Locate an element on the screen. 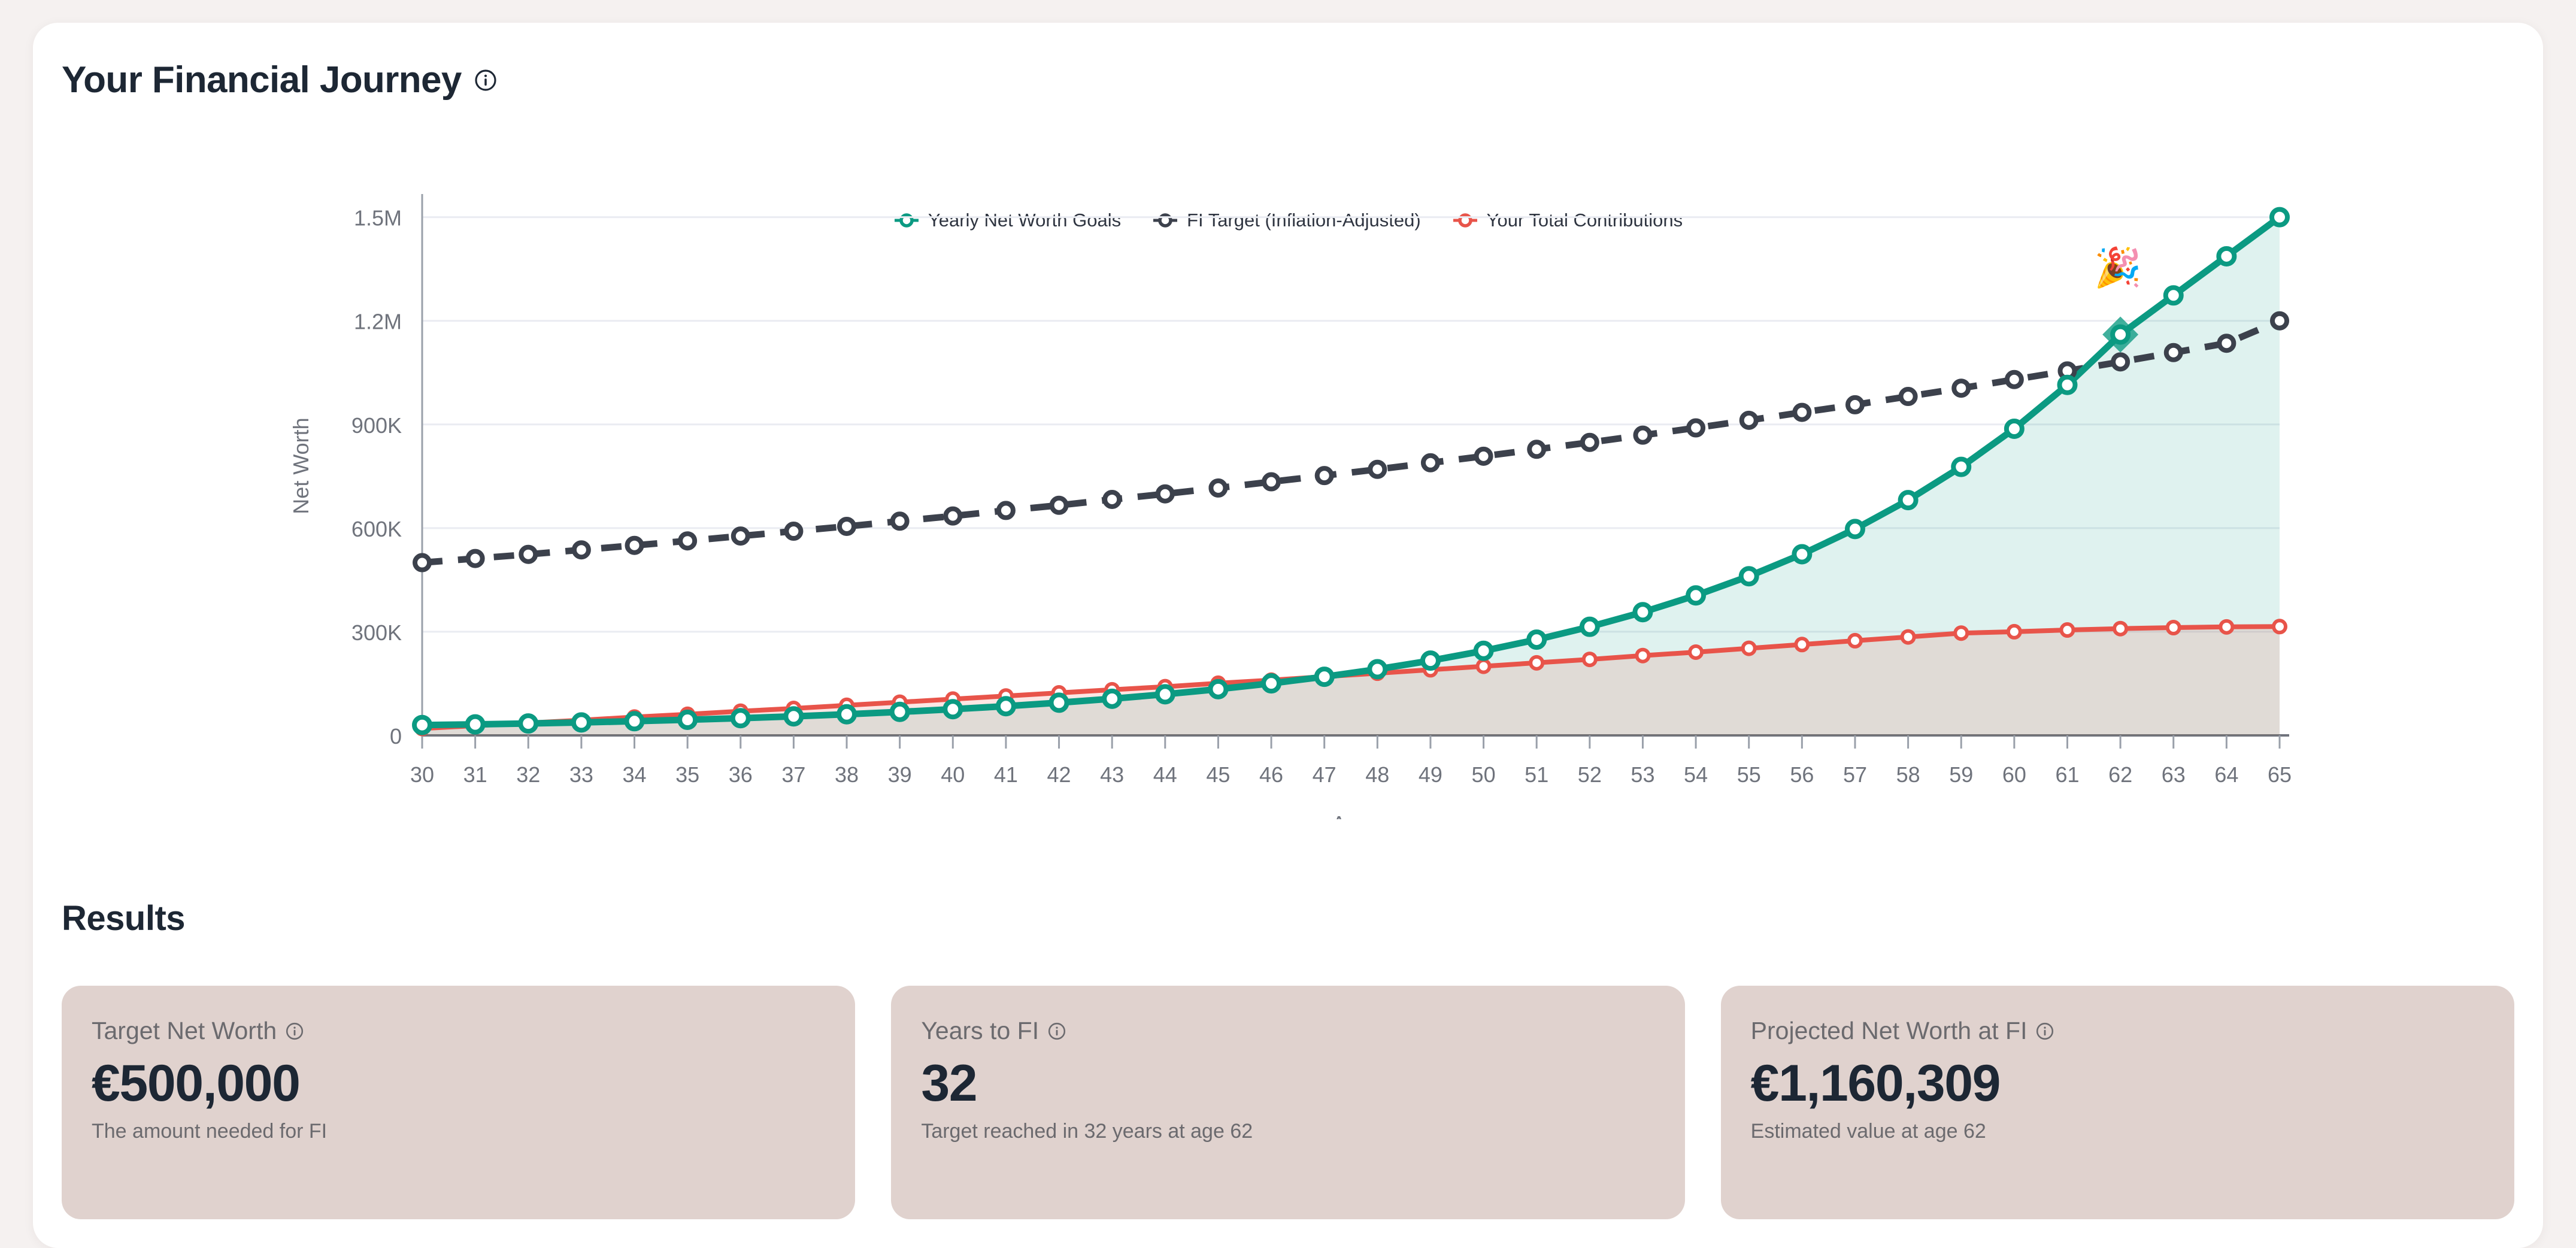 The height and width of the screenshot is (1248, 2576). x-axis-tick-label: 55 is located at coordinates (1749, 774).